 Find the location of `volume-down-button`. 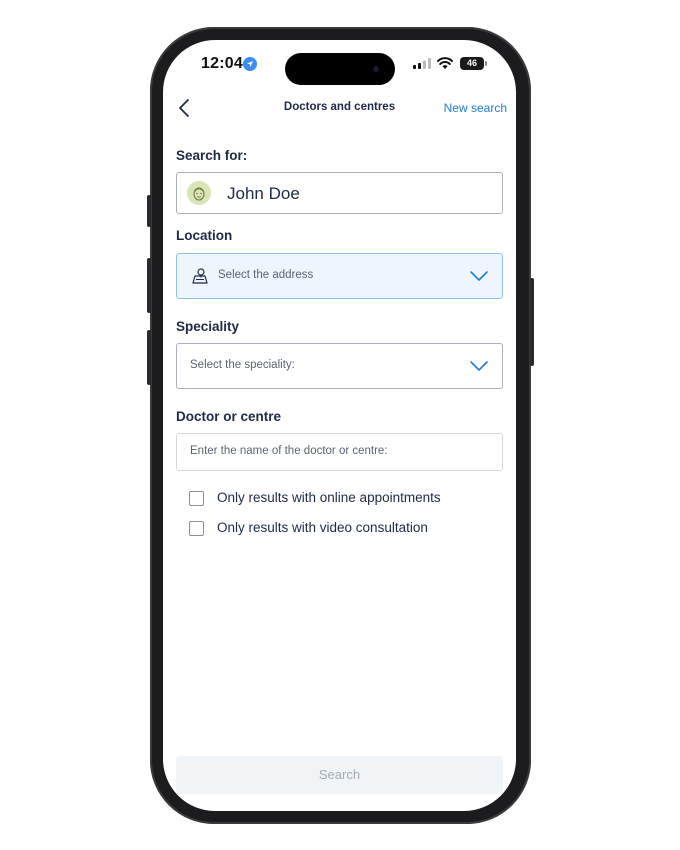

volume-down-button is located at coordinates (149, 357).